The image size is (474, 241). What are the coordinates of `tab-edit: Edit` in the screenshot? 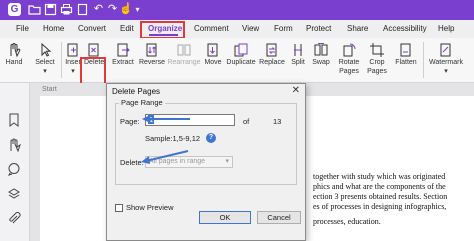 It's located at (127, 28).